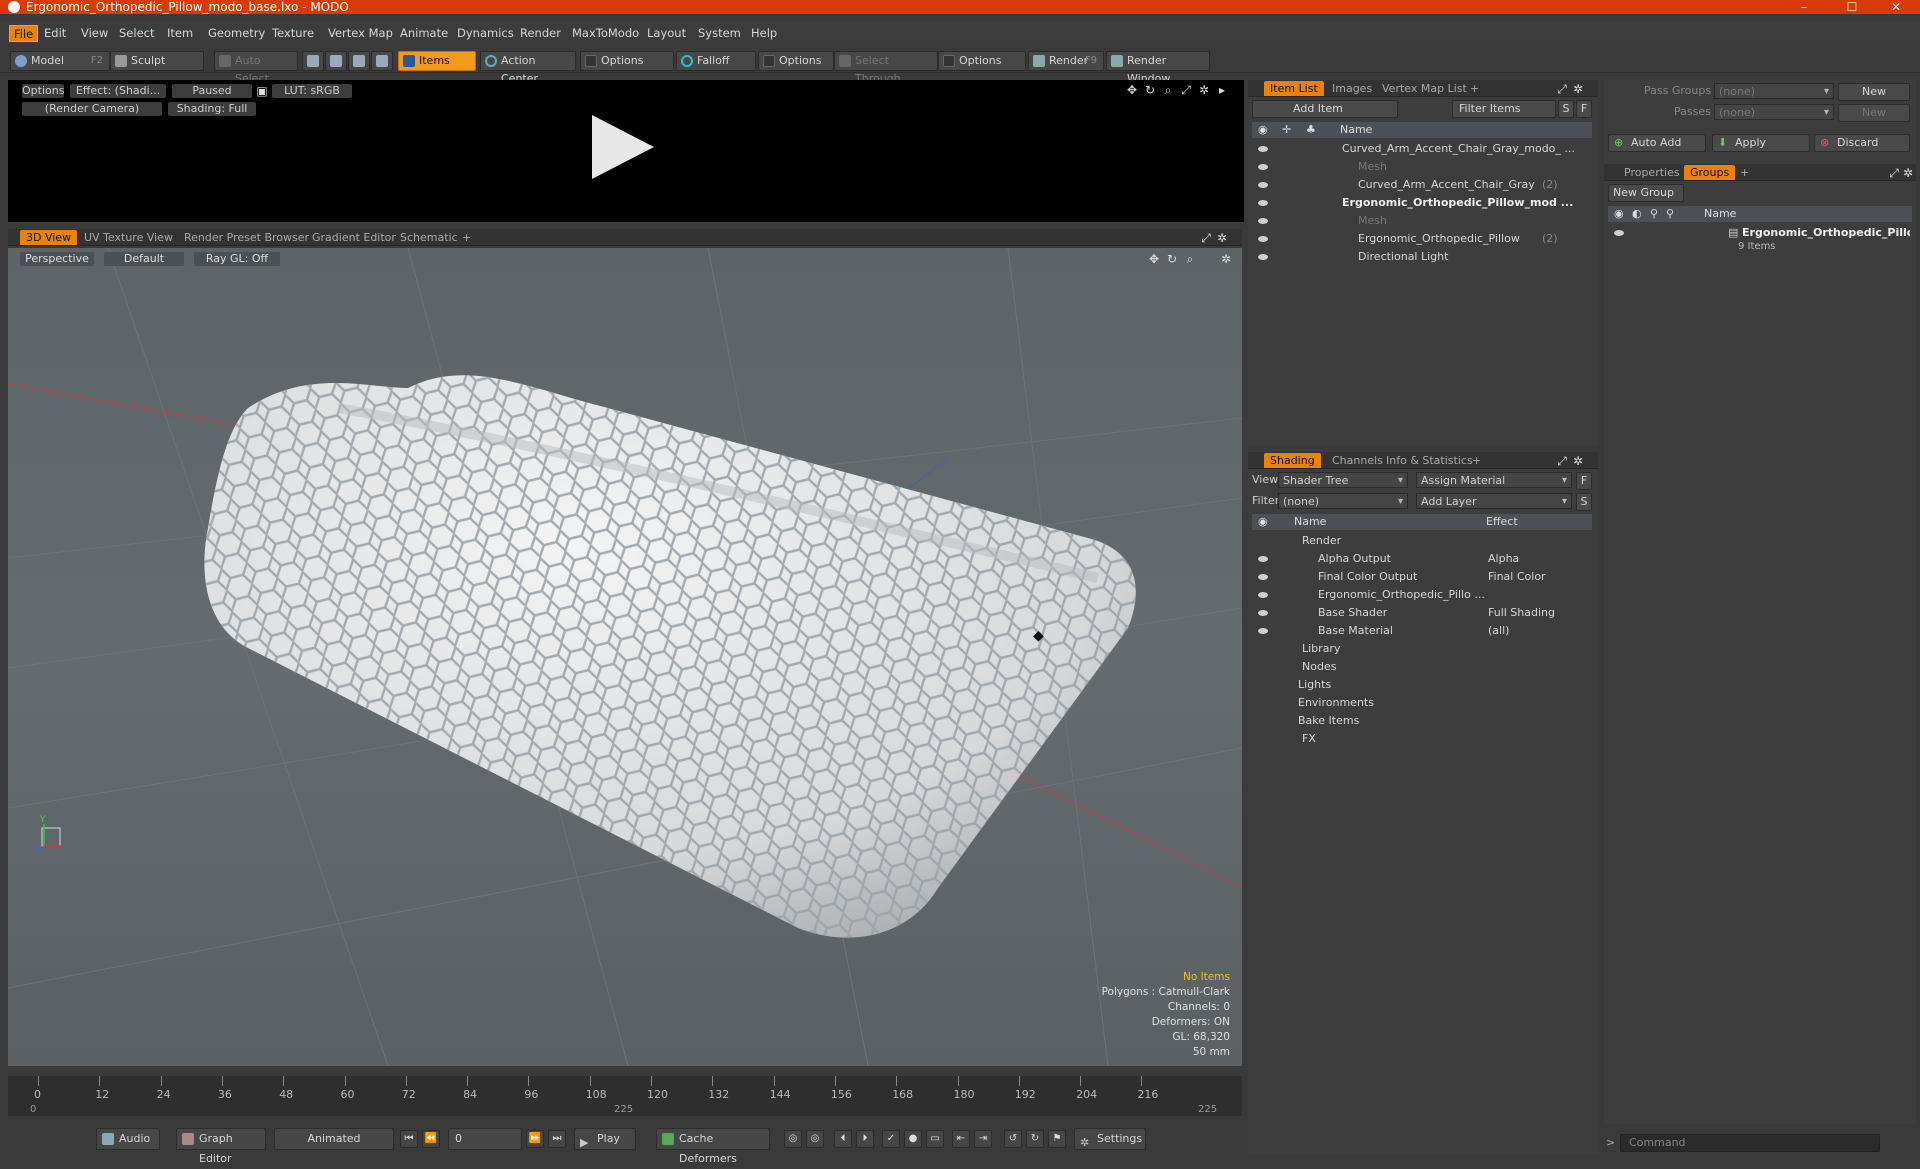  What do you see at coordinates (1150, 90) in the screenshot?
I see `rotate-icon: ↻` at bounding box center [1150, 90].